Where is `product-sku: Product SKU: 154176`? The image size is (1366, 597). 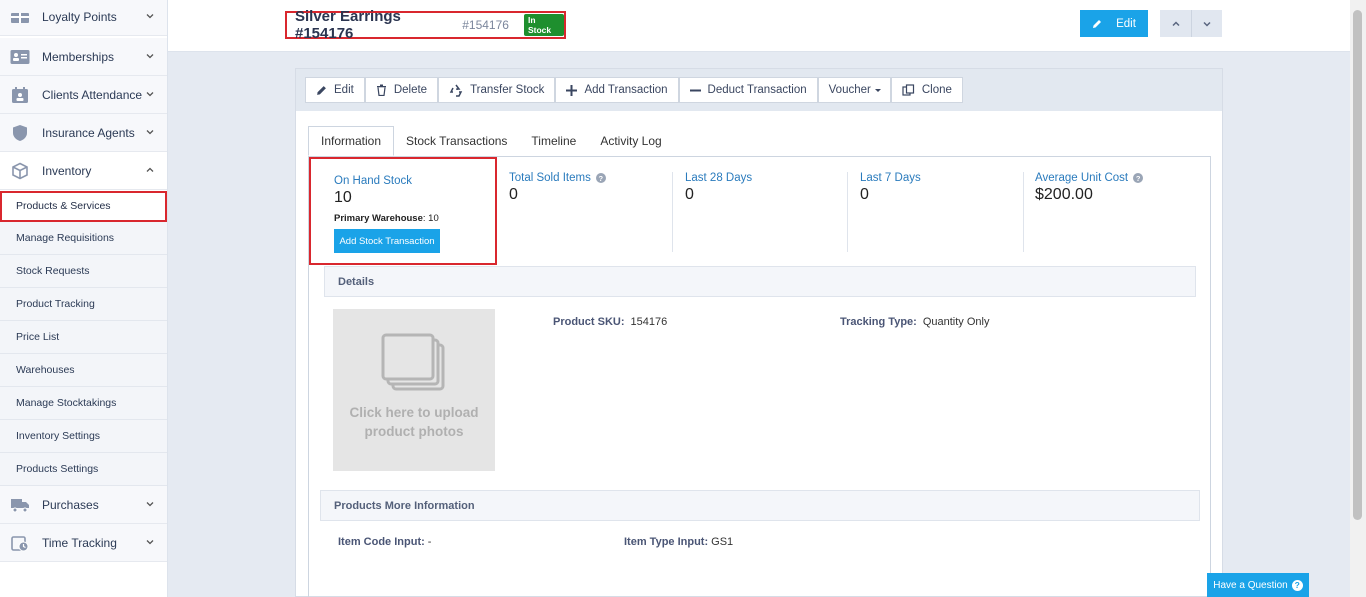 product-sku: Product SKU: 154176 is located at coordinates (610, 322).